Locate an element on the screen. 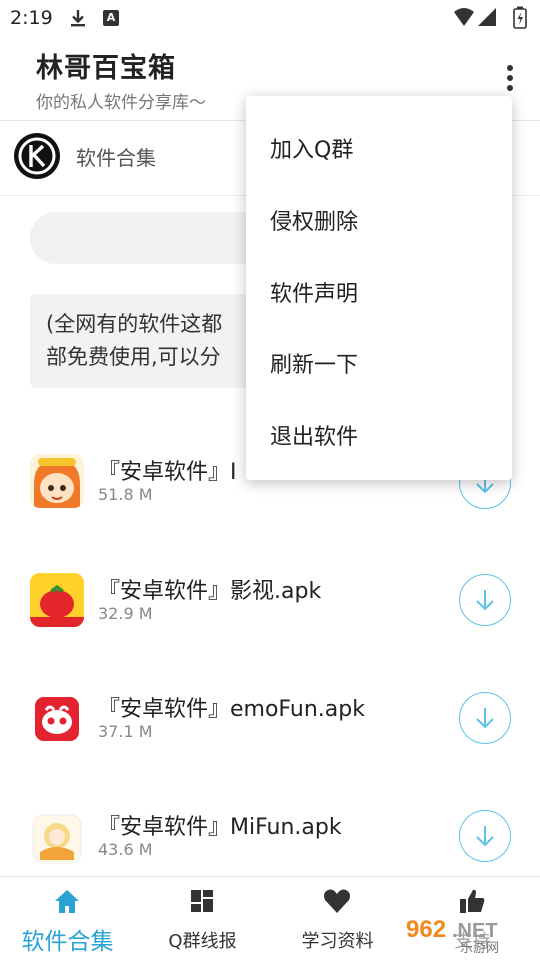 This screenshot has width=540, height=960. status-icons is located at coordinates (490, 17).